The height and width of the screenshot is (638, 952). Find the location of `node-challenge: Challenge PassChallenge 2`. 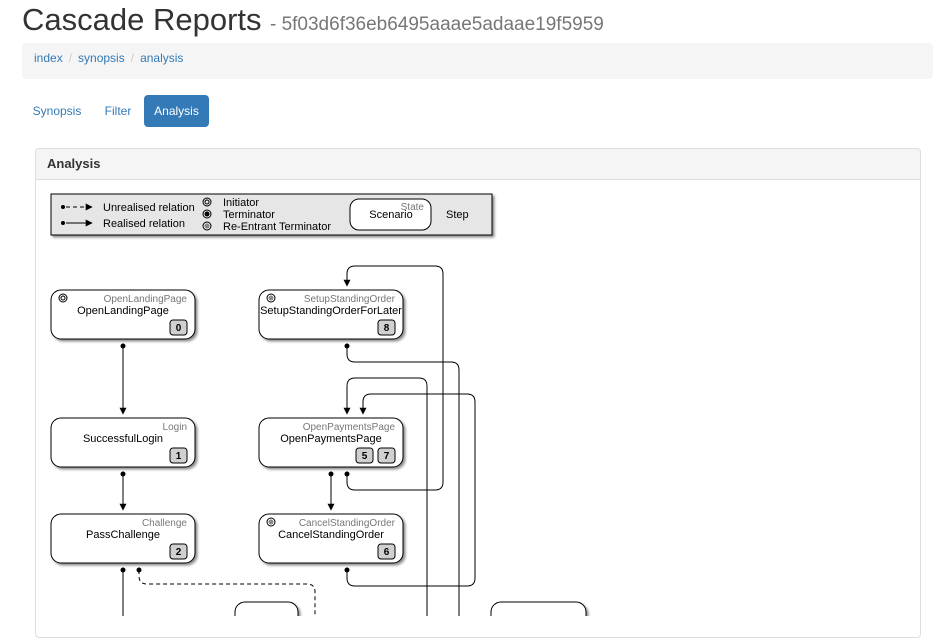

node-challenge: Challenge PassChallenge 2 is located at coordinates (123, 538).